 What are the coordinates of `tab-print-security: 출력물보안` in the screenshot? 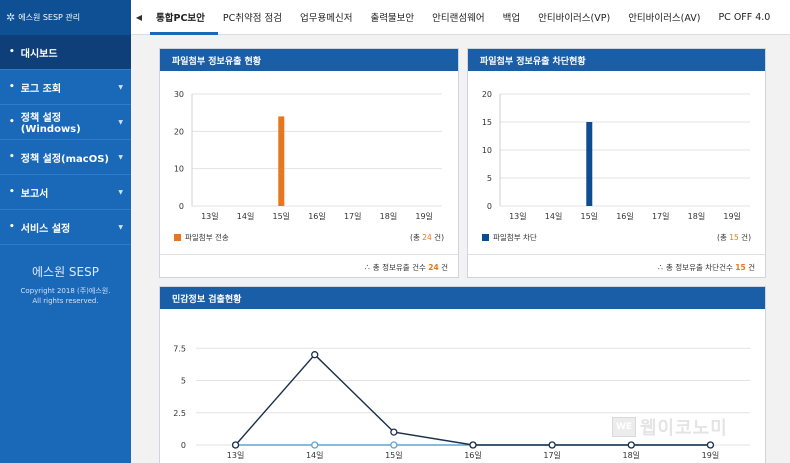 It's located at (392, 17).